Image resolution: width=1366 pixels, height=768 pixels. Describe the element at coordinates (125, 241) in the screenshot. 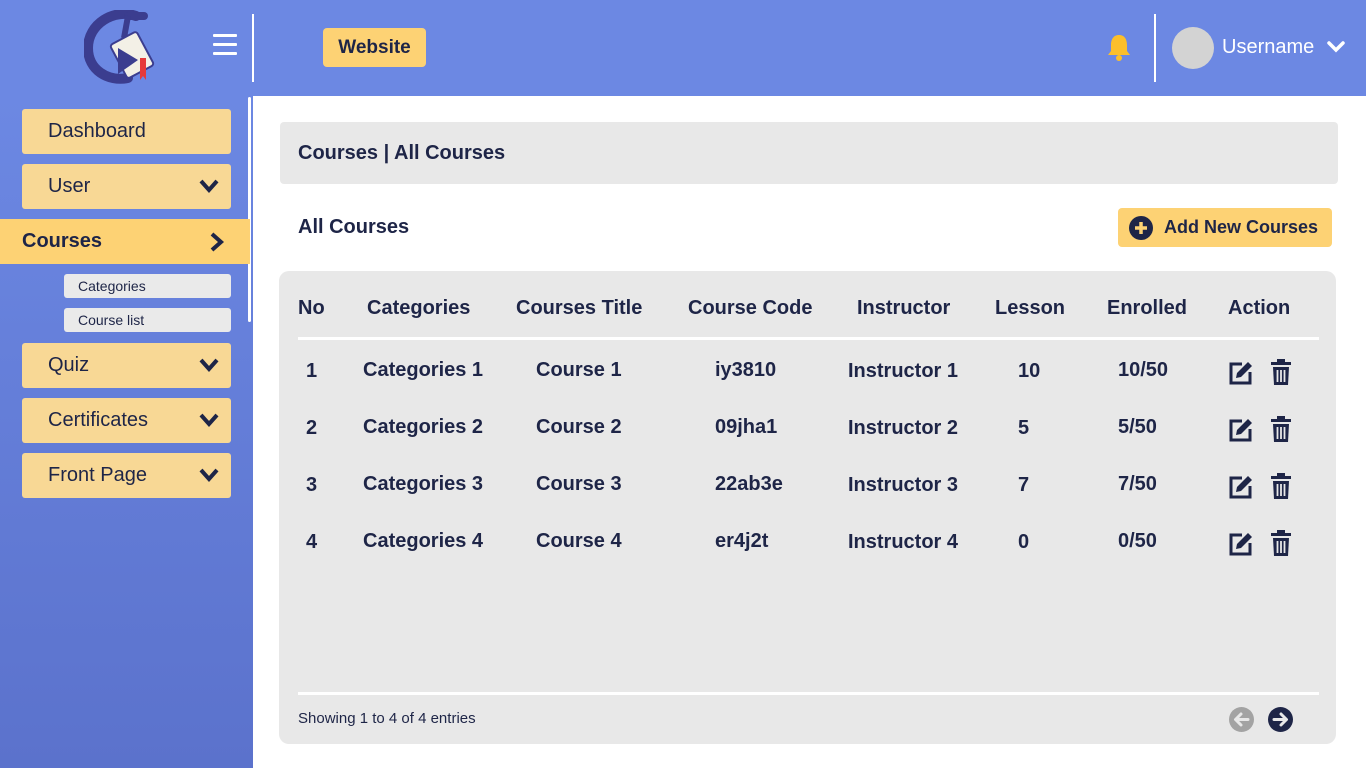

I see `sidebar-item-courses: Courses` at that location.